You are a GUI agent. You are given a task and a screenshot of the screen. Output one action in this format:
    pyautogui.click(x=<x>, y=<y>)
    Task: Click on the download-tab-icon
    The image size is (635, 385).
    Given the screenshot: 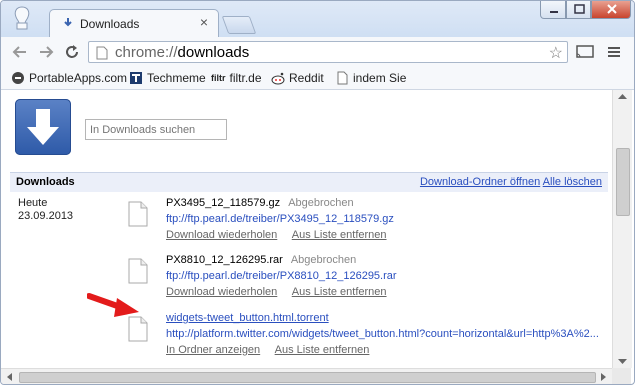 What is the action you would take?
    pyautogui.click(x=68, y=22)
    